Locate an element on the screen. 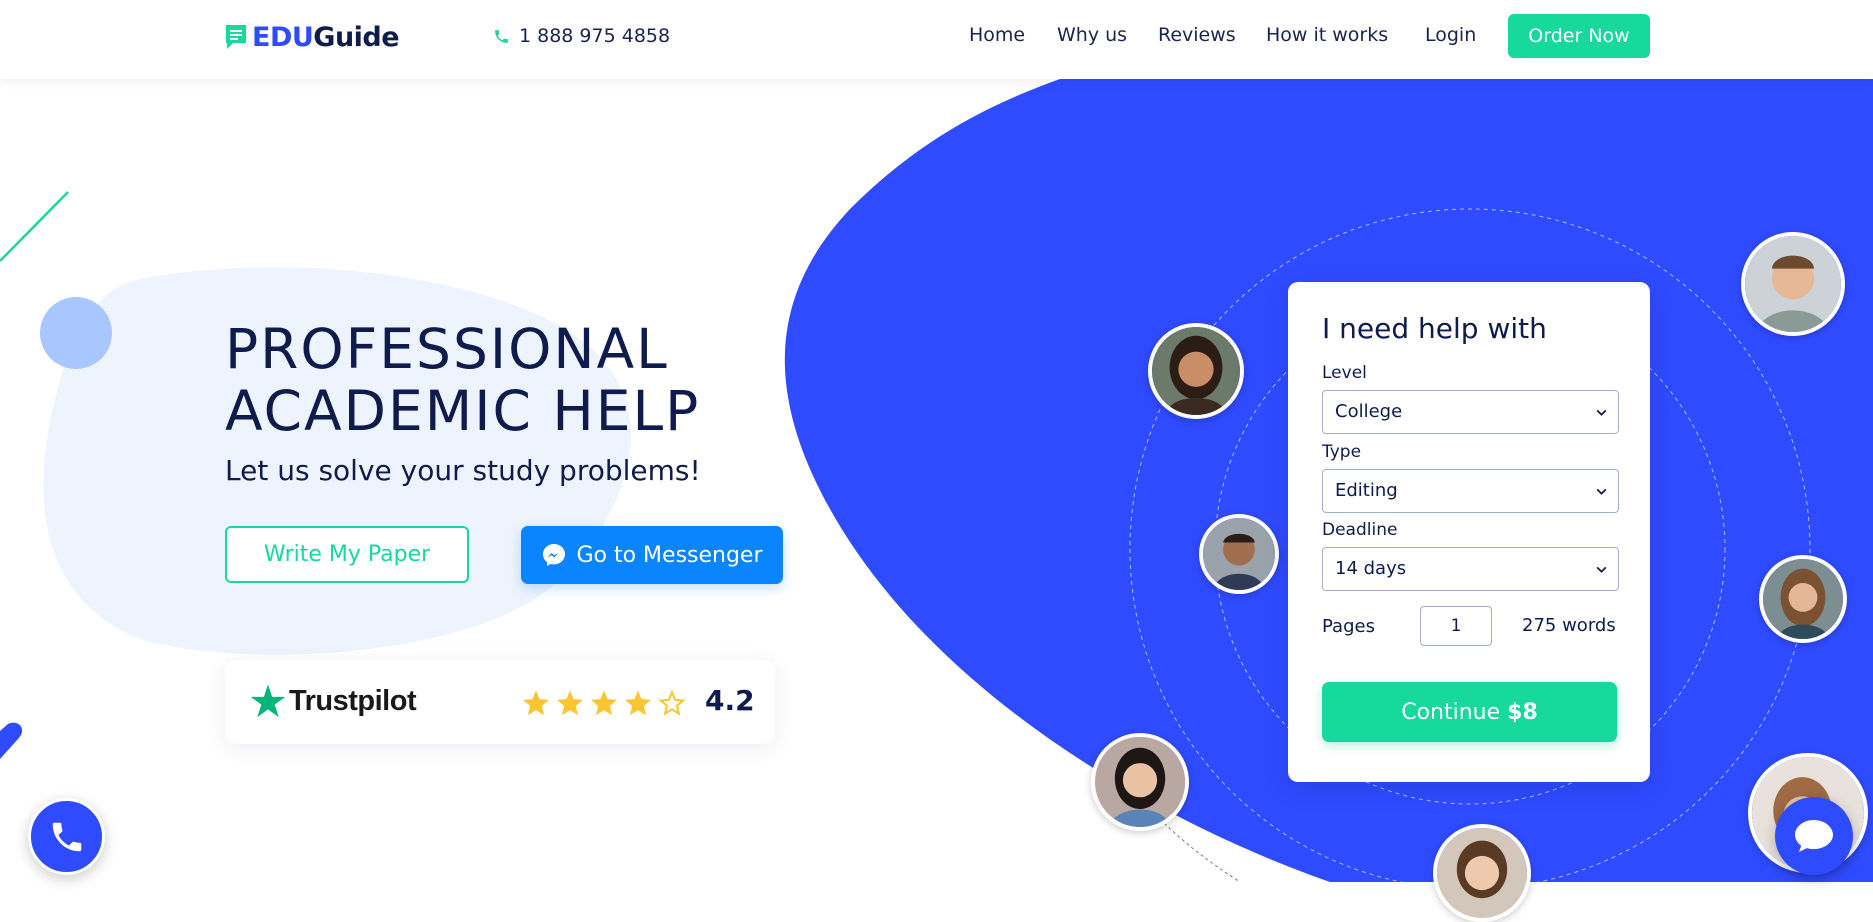  nav-why-us: Why us is located at coordinates (1092, 35).